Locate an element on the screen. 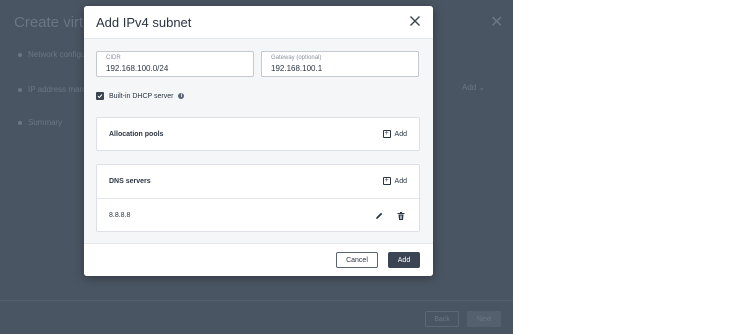 The height and width of the screenshot is (334, 750). dns-server-entry: 8.8.8.8 is located at coordinates (120, 215).